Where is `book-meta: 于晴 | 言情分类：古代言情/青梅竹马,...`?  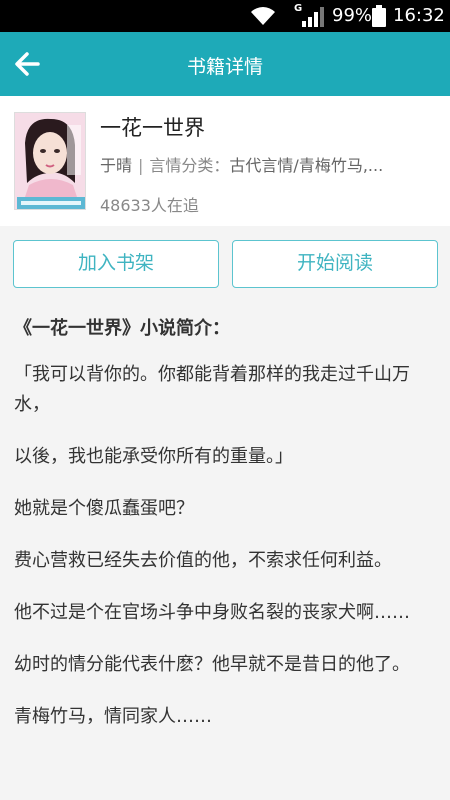
book-meta: 于晴 | 言情分类：古代言情/青梅竹马,... is located at coordinates (265, 164).